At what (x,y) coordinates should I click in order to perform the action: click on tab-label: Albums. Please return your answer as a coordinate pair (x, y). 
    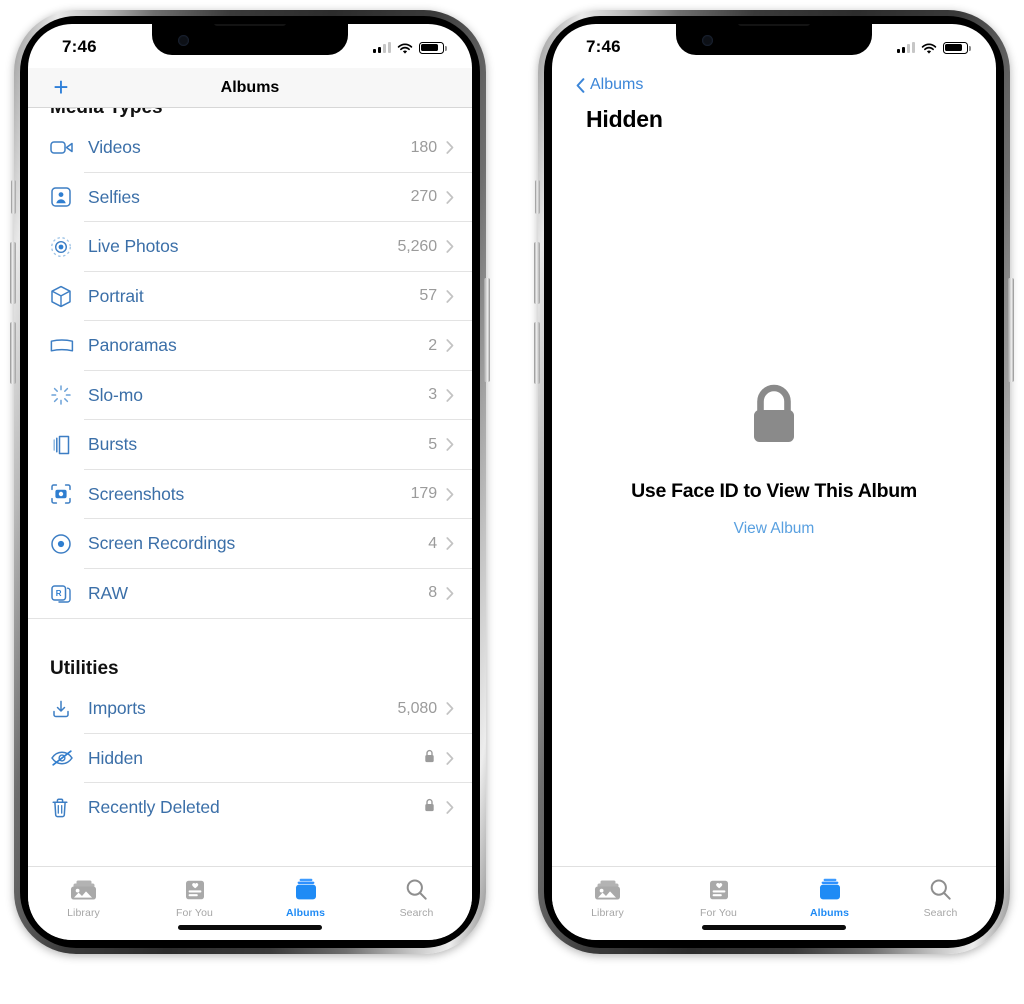
    Looking at the image, I should click on (305, 913).